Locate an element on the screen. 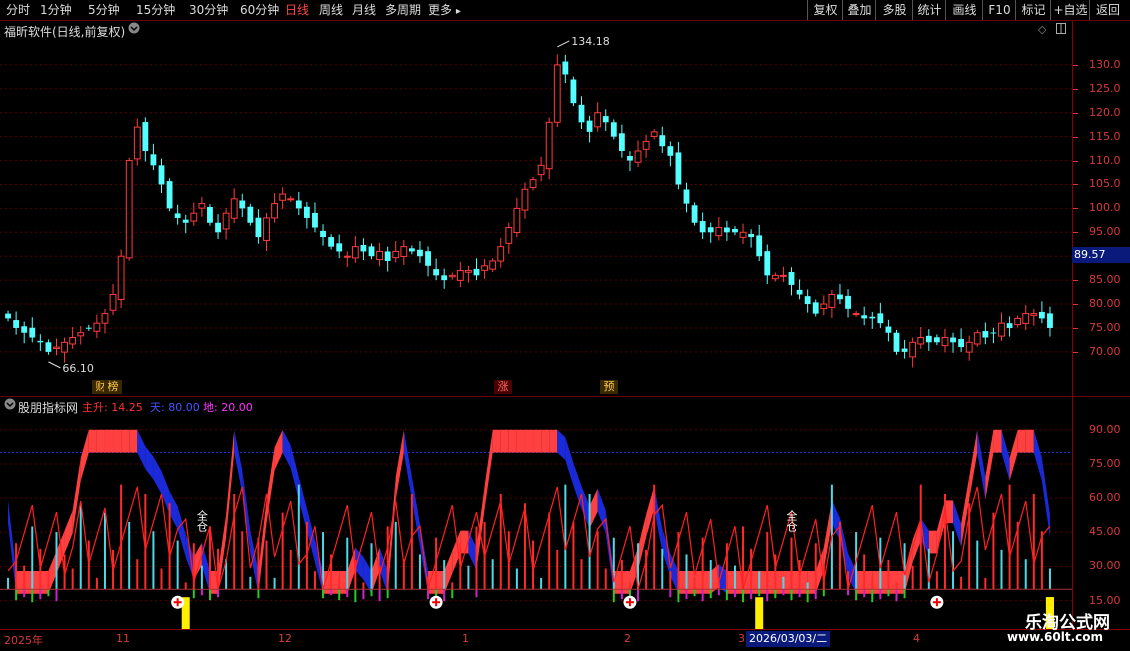  indicator-tick-label: 30.00 is located at coordinates (1105, 566).